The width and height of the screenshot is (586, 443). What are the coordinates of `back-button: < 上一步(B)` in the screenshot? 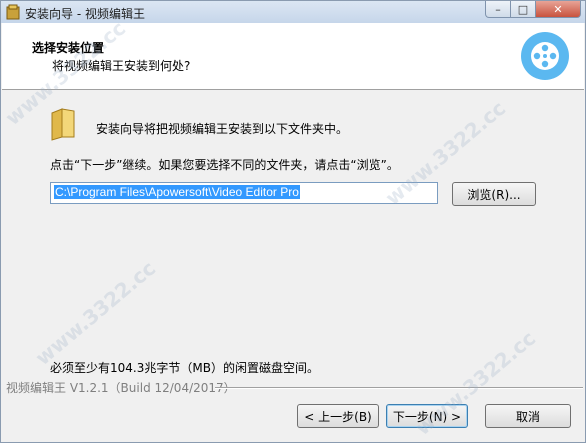 It's located at (338, 416).